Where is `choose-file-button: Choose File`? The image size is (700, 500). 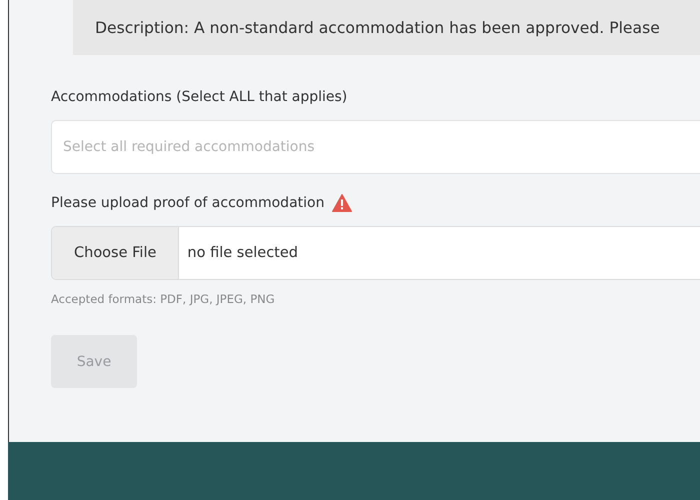 choose-file-button: Choose File is located at coordinates (116, 253).